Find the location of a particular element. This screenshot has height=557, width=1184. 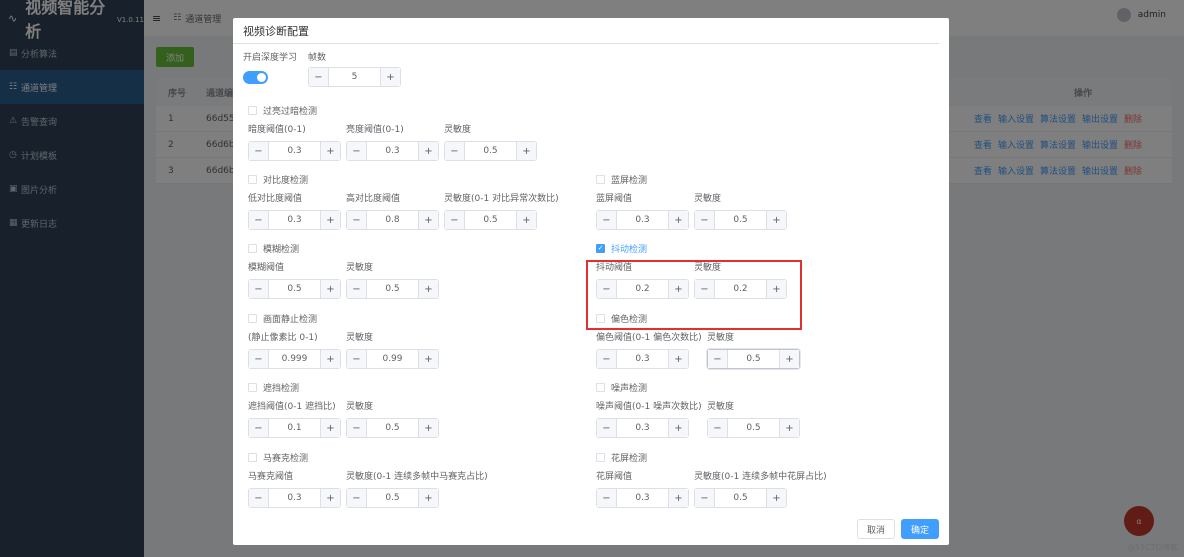

number-stepper: −0.5 + is located at coordinates (740, 220).